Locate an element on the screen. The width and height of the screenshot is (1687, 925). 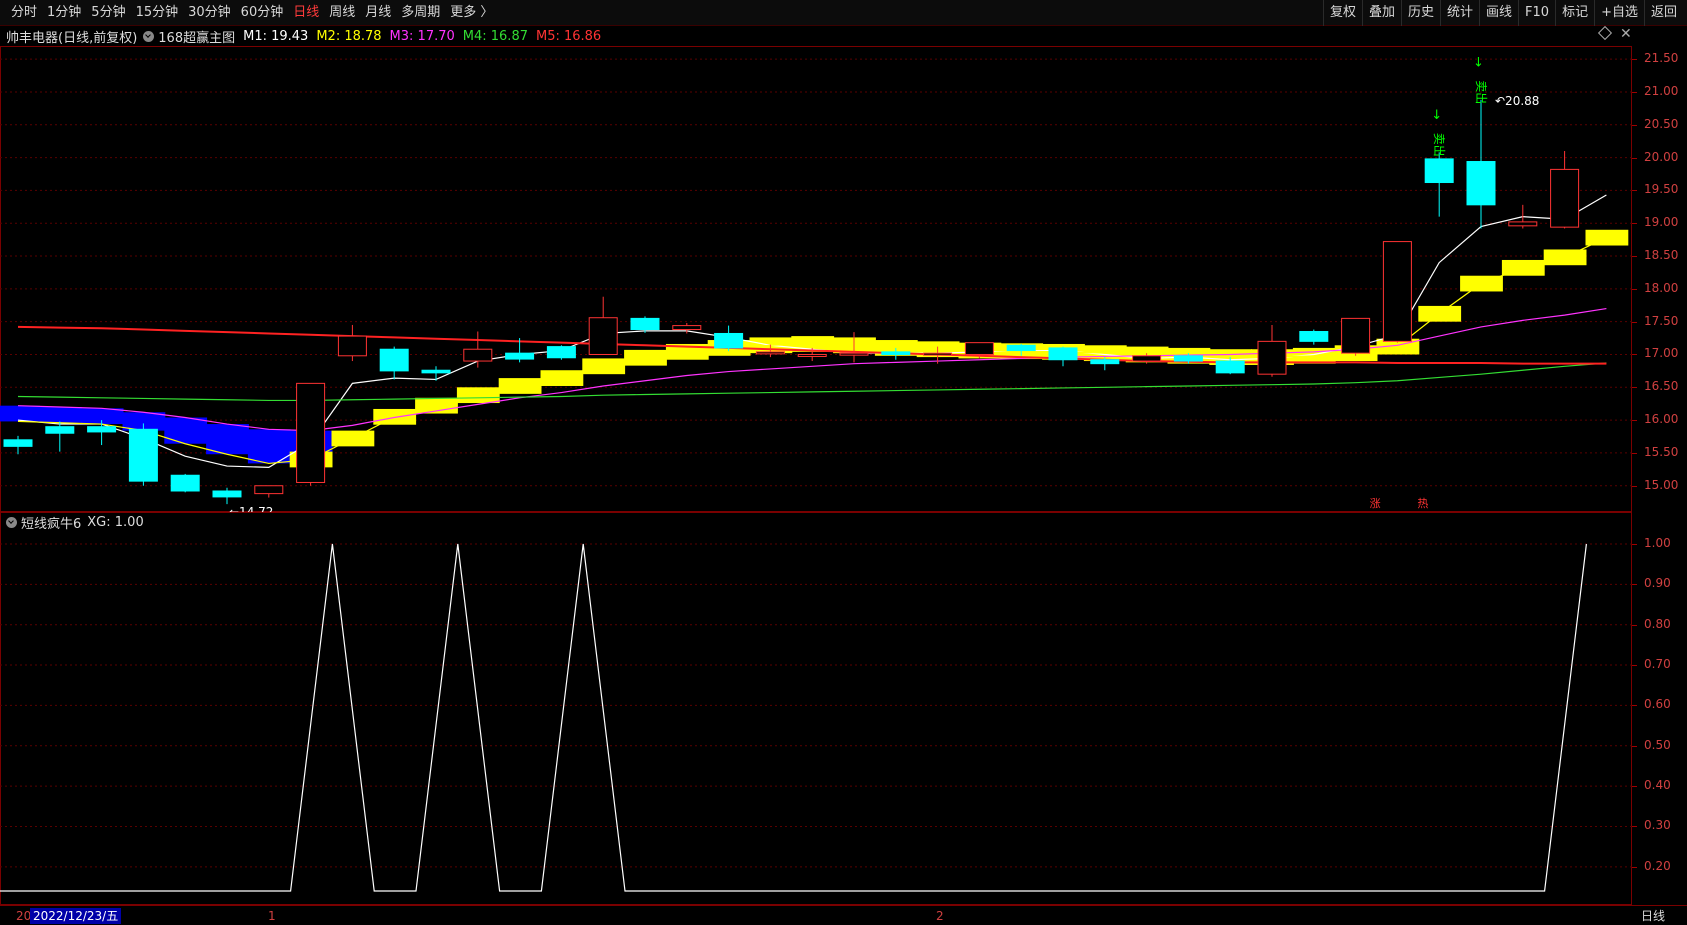
sub-label: 0.50 is located at coordinates (1657, 744).